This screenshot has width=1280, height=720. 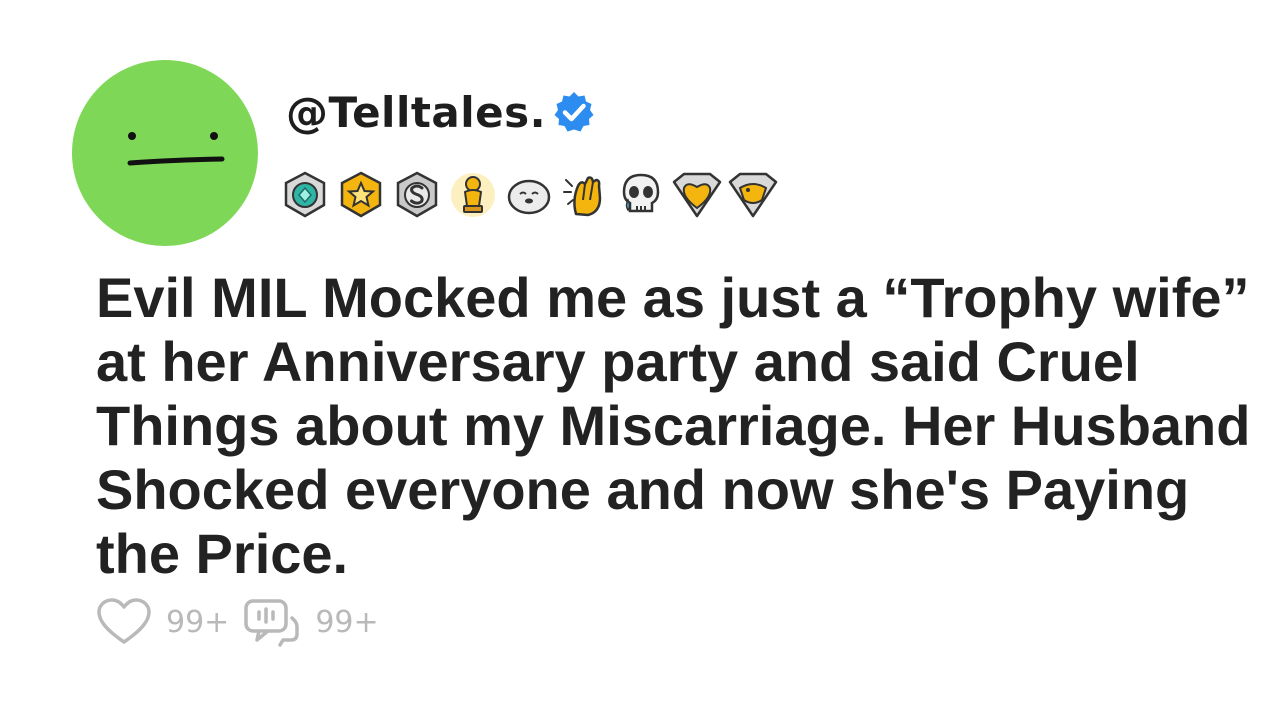 What do you see at coordinates (417, 195) in the screenshot?
I see `silver-coin-award-icon` at bounding box center [417, 195].